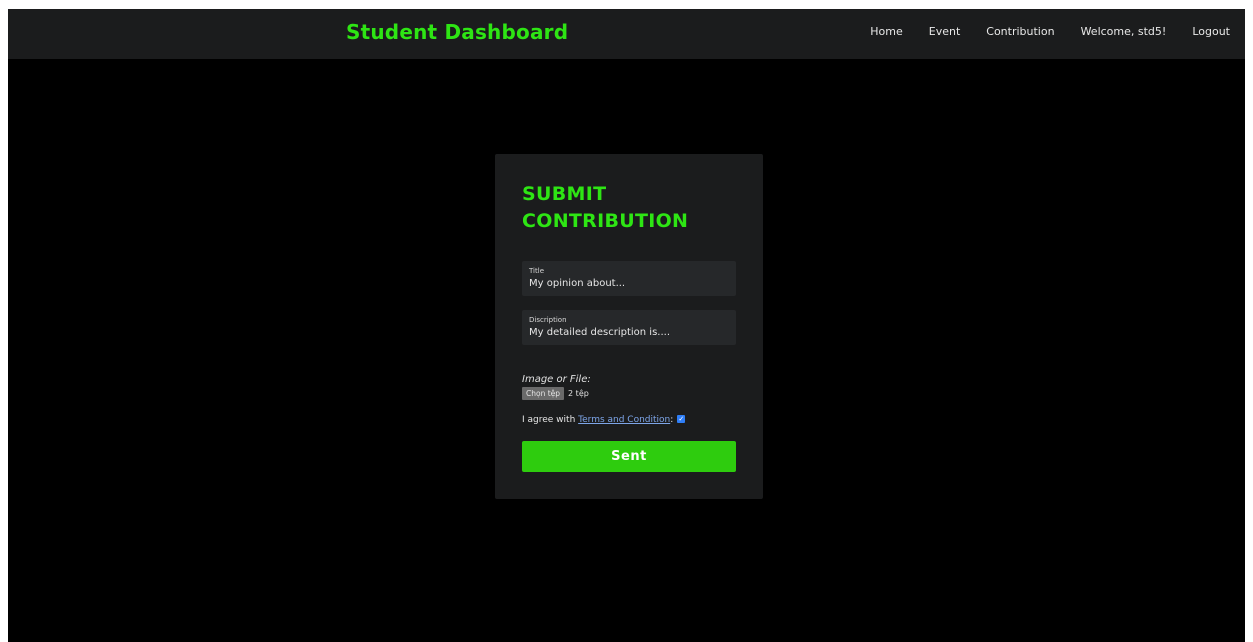 The image size is (1253, 642). I want to click on nav-logout-link: Logout, so click(1211, 31).